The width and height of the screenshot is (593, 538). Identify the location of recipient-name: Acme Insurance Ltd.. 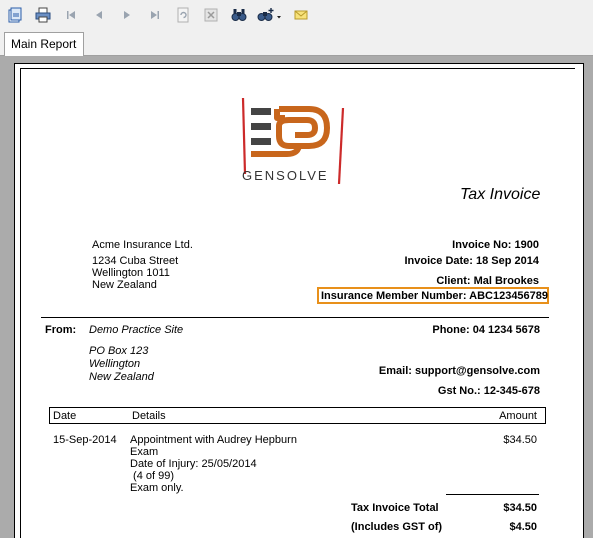
(142, 245).